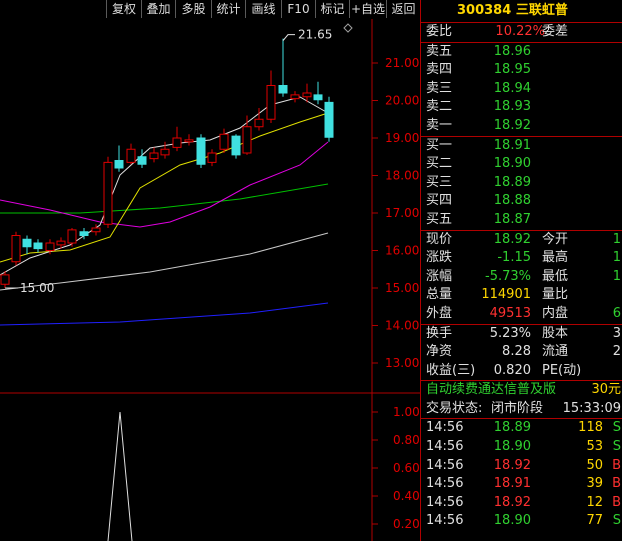  Describe the element at coordinates (512, 370) in the screenshot. I see `stat2-value: 0.820` at that location.